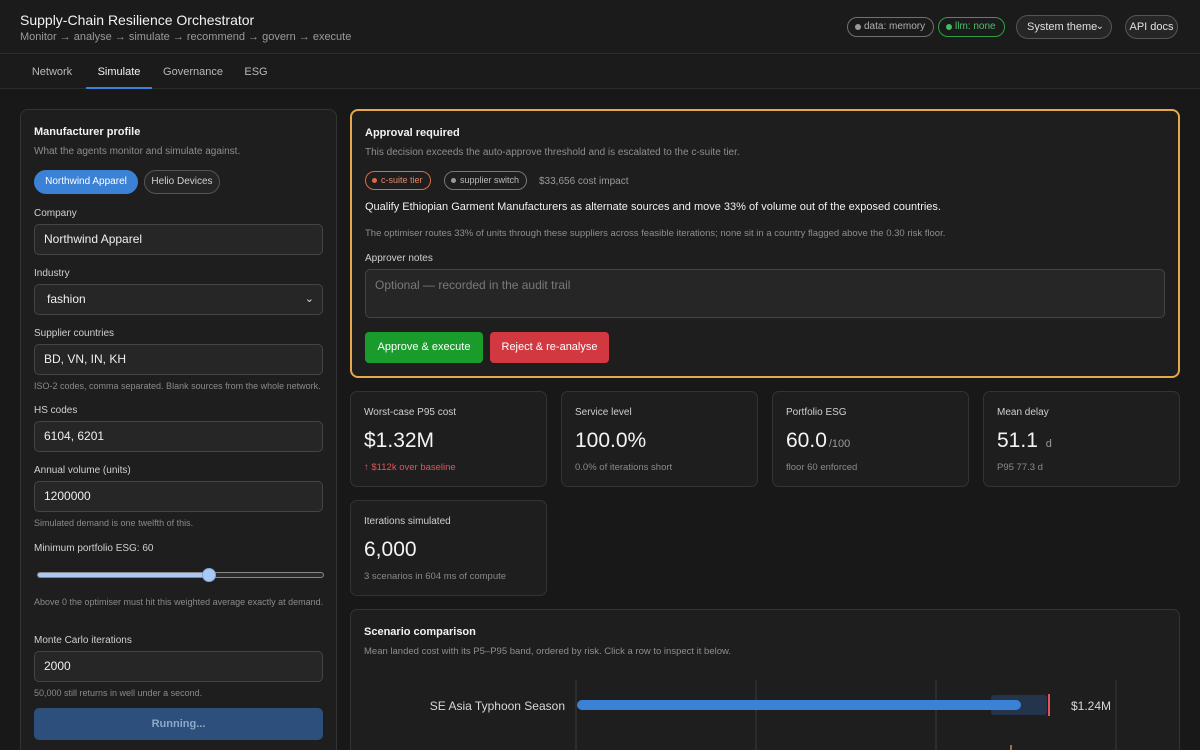 The image size is (1200, 750). What do you see at coordinates (806, 440) in the screenshot?
I see `kpi-value-number: 60.0` at bounding box center [806, 440].